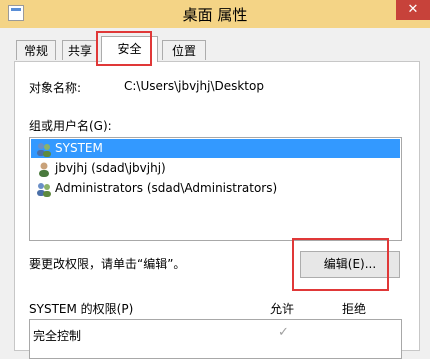 The image size is (430, 359). What do you see at coordinates (44, 169) in the screenshot?
I see `user-icon` at bounding box center [44, 169].